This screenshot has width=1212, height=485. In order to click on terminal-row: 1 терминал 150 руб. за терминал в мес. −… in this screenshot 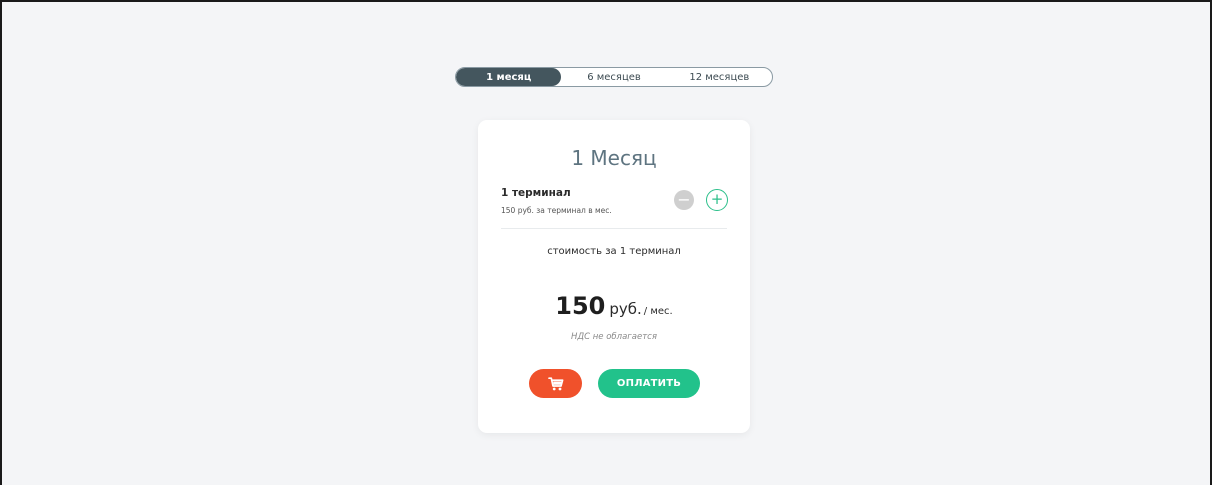, I will do `click(614, 206)`.